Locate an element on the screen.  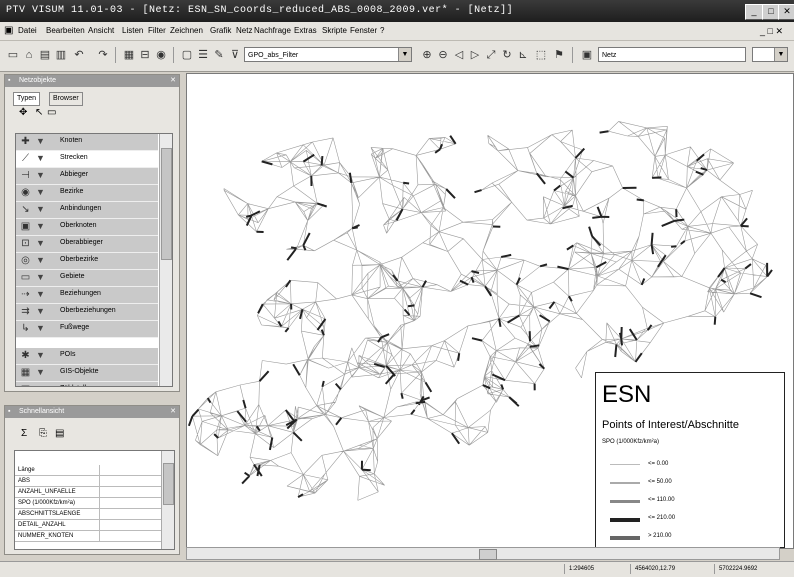
menu-window: Fenster is located at coordinates (363, 30).